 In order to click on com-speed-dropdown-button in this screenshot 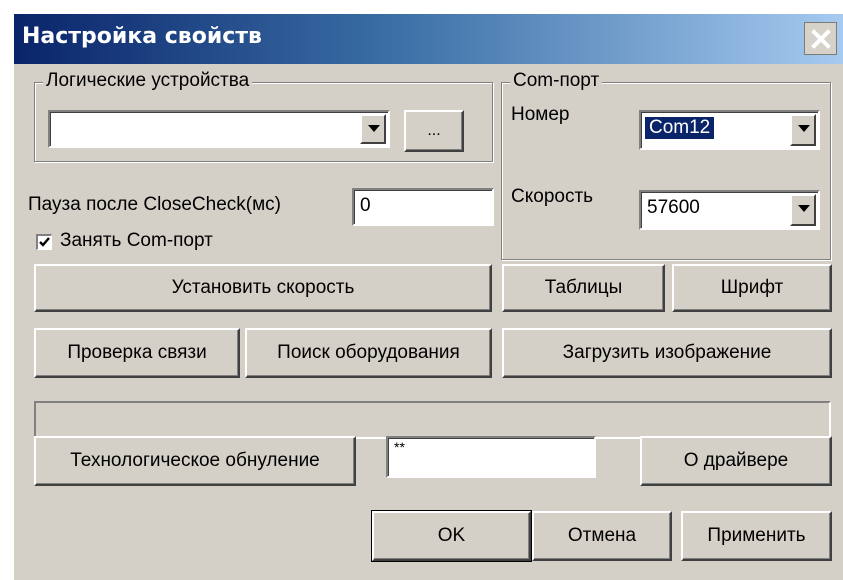, I will do `click(803, 210)`.